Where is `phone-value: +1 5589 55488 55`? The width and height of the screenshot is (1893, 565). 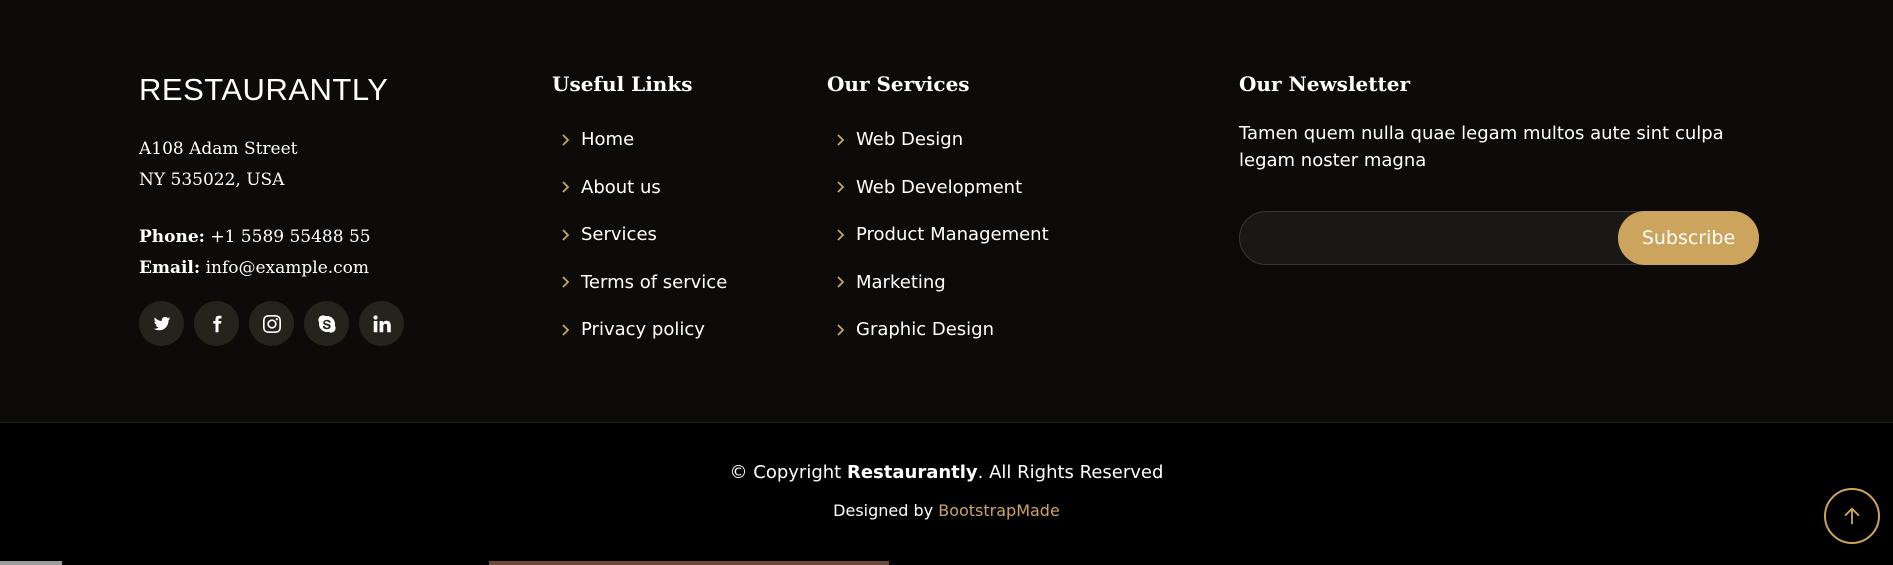 phone-value: +1 5589 55488 55 is located at coordinates (290, 237).